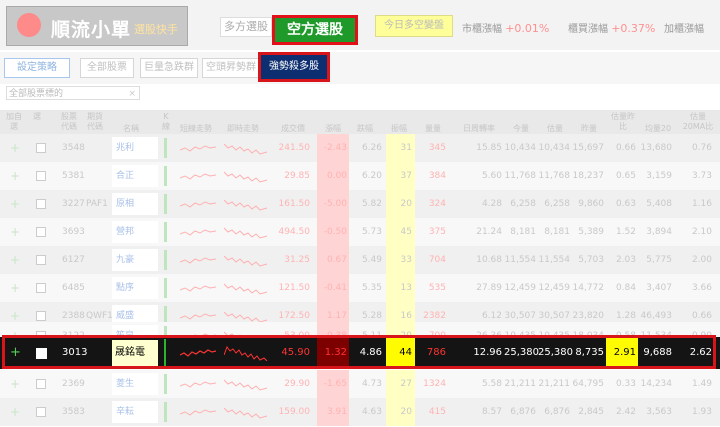 The width and height of the screenshot is (720, 427). I want to click on stock-name: 兆利, so click(135, 148).